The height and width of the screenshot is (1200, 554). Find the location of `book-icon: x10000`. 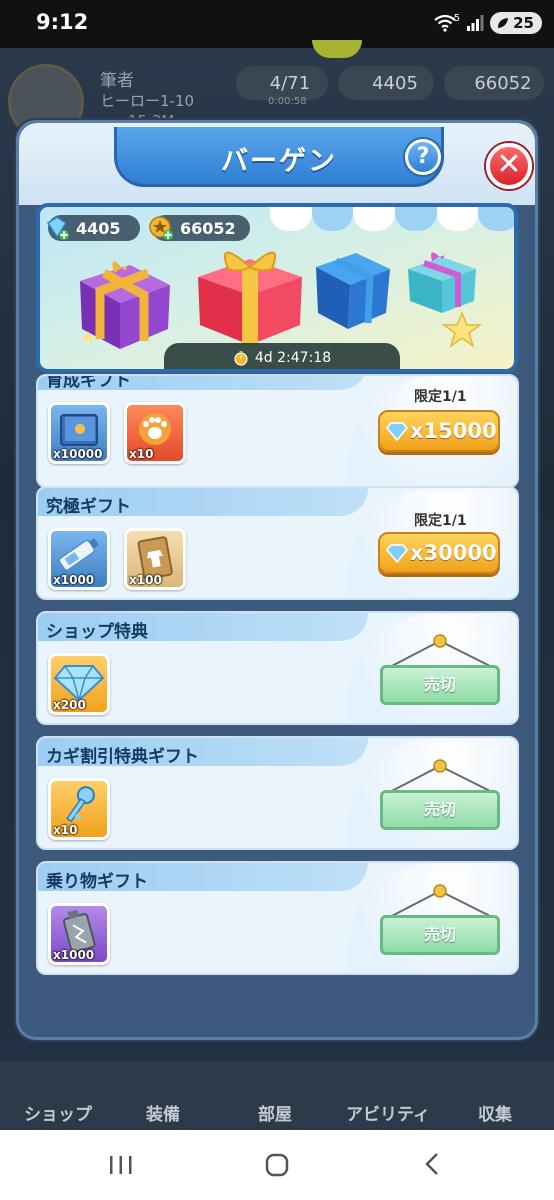

book-icon: x10000 is located at coordinates (79, 433).